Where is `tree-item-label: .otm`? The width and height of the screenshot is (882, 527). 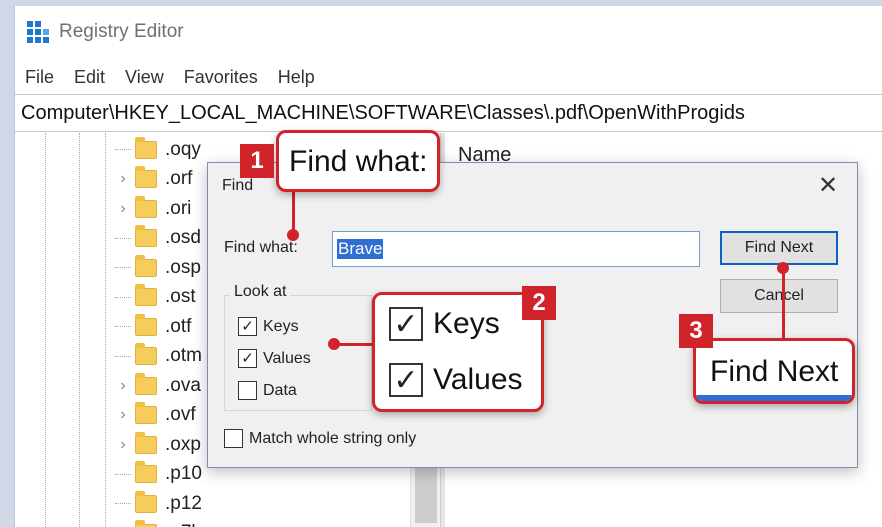
tree-item-label: .otm is located at coordinates (183, 356).